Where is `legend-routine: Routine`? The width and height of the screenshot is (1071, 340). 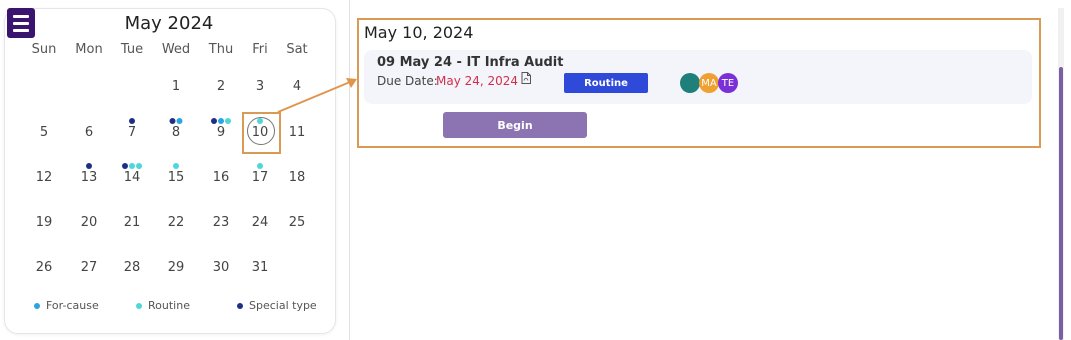
legend-routine: Routine is located at coordinates (163, 305).